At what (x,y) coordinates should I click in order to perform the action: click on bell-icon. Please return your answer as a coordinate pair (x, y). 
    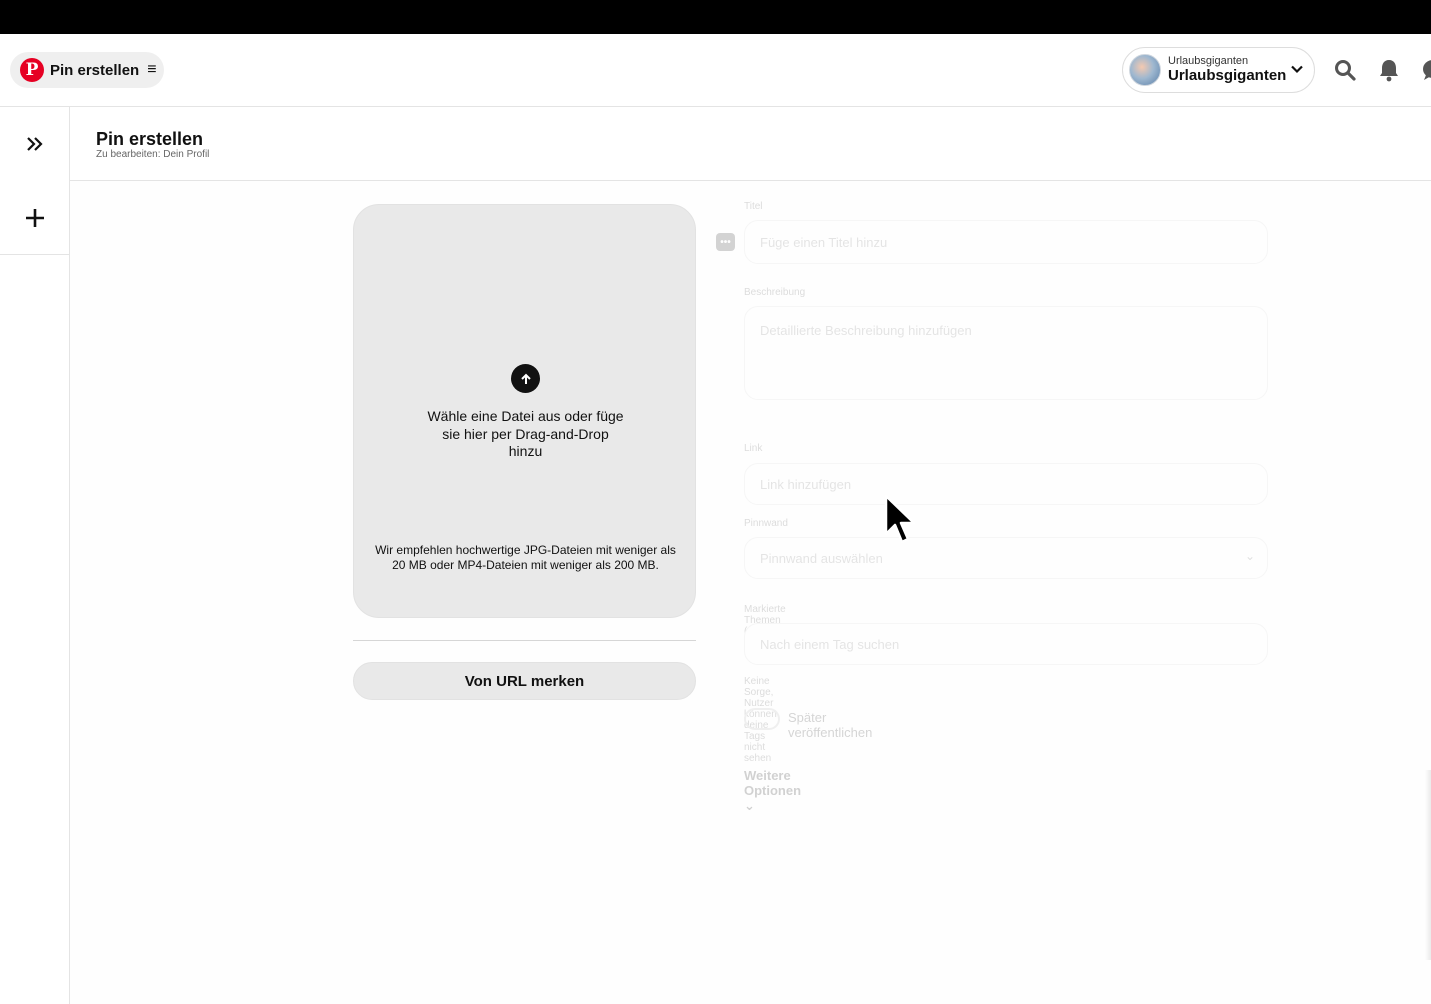
    Looking at the image, I should click on (1389, 70).